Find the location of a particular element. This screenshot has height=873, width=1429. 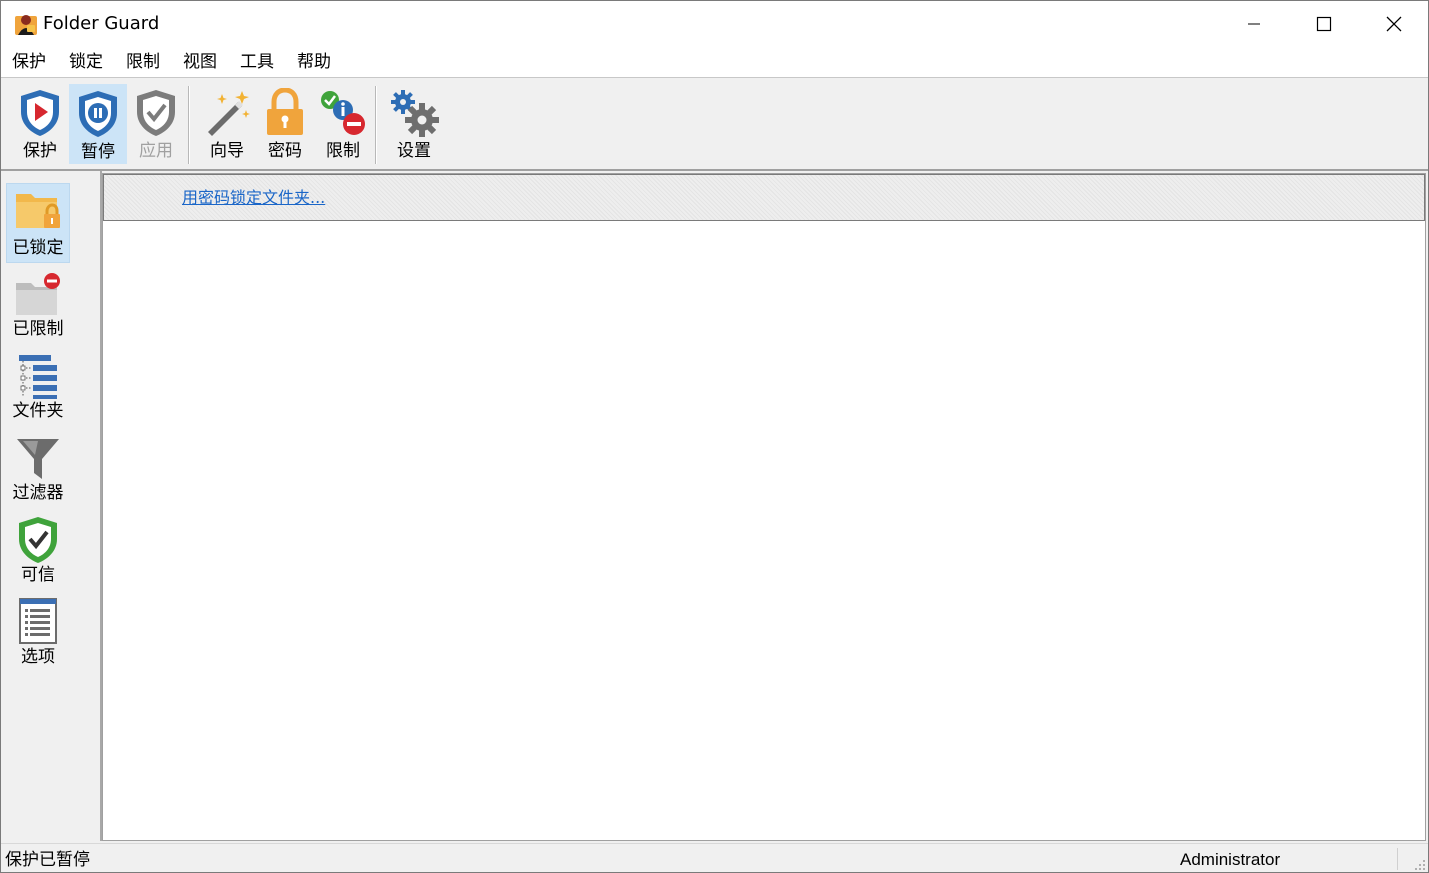

sidebar-item-options: 选项 is located at coordinates (38, 633).